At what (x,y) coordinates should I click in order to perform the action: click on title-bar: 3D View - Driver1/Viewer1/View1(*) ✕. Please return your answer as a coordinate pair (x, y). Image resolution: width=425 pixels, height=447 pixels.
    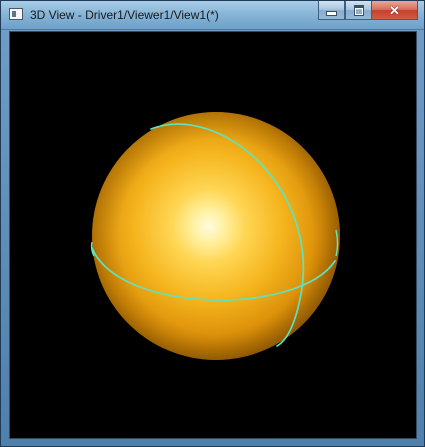
    Looking at the image, I should click on (212, 15).